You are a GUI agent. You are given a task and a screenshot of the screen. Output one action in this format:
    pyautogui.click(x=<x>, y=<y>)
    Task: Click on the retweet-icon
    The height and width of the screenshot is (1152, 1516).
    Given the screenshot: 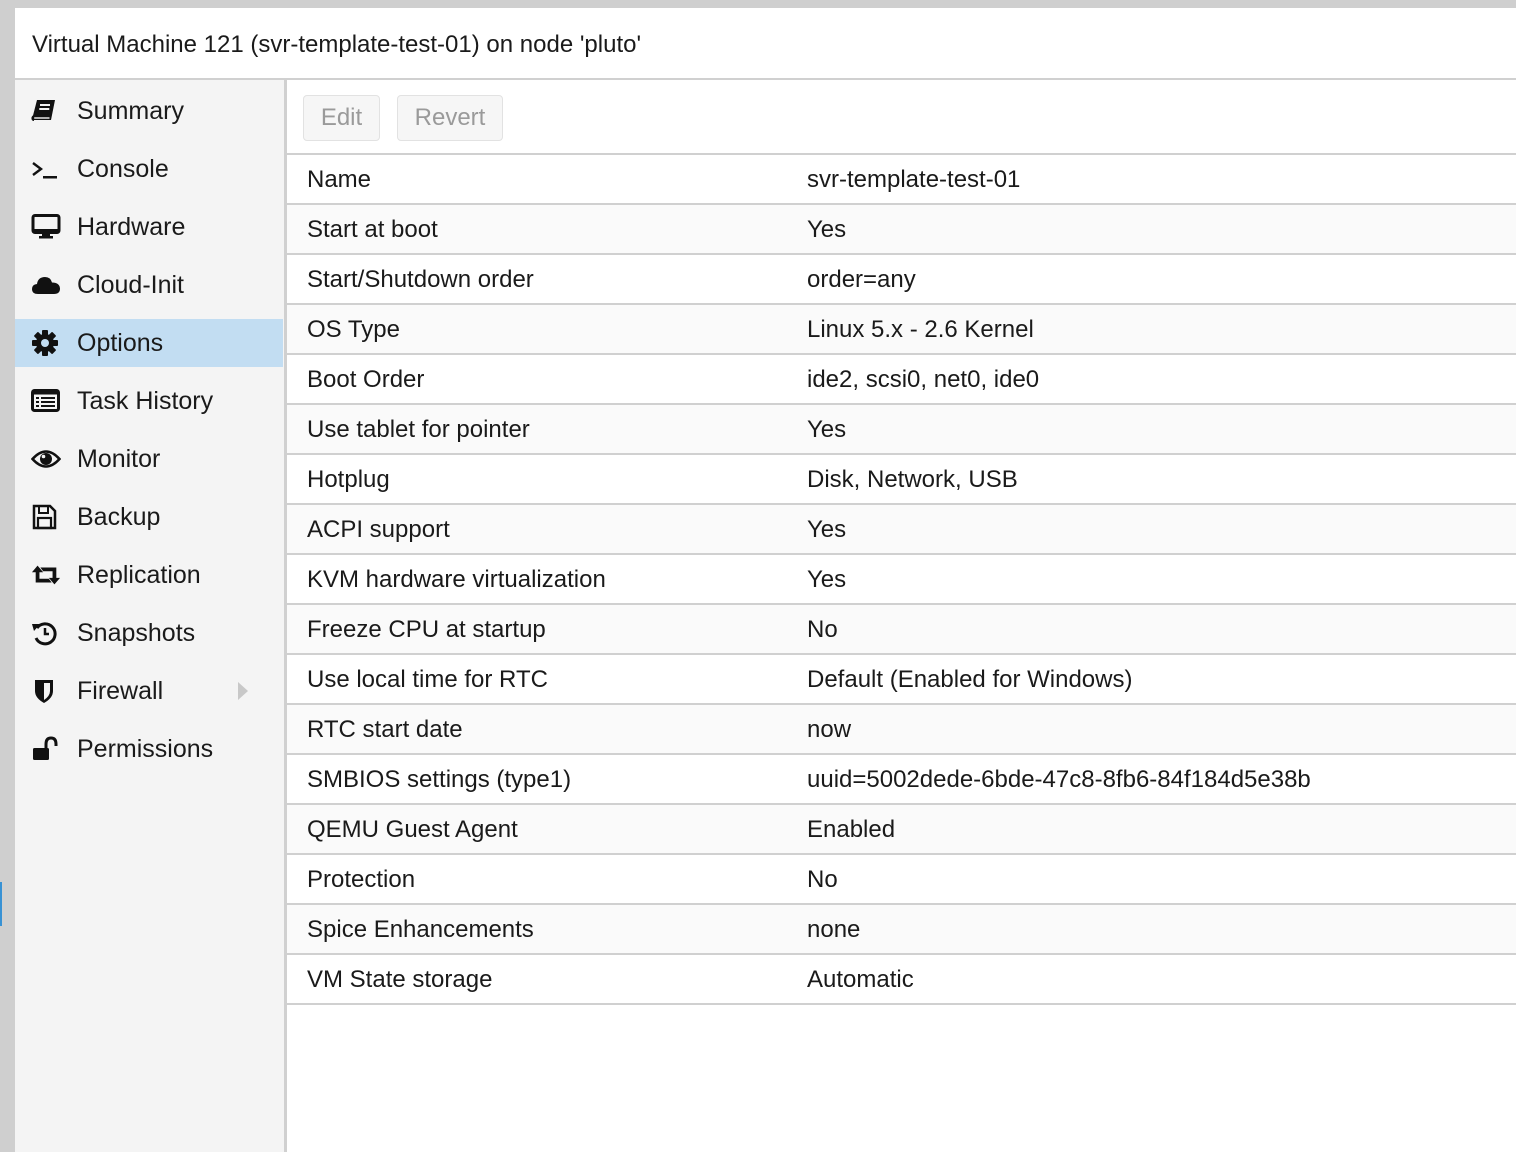 What is the action you would take?
    pyautogui.click(x=46, y=575)
    